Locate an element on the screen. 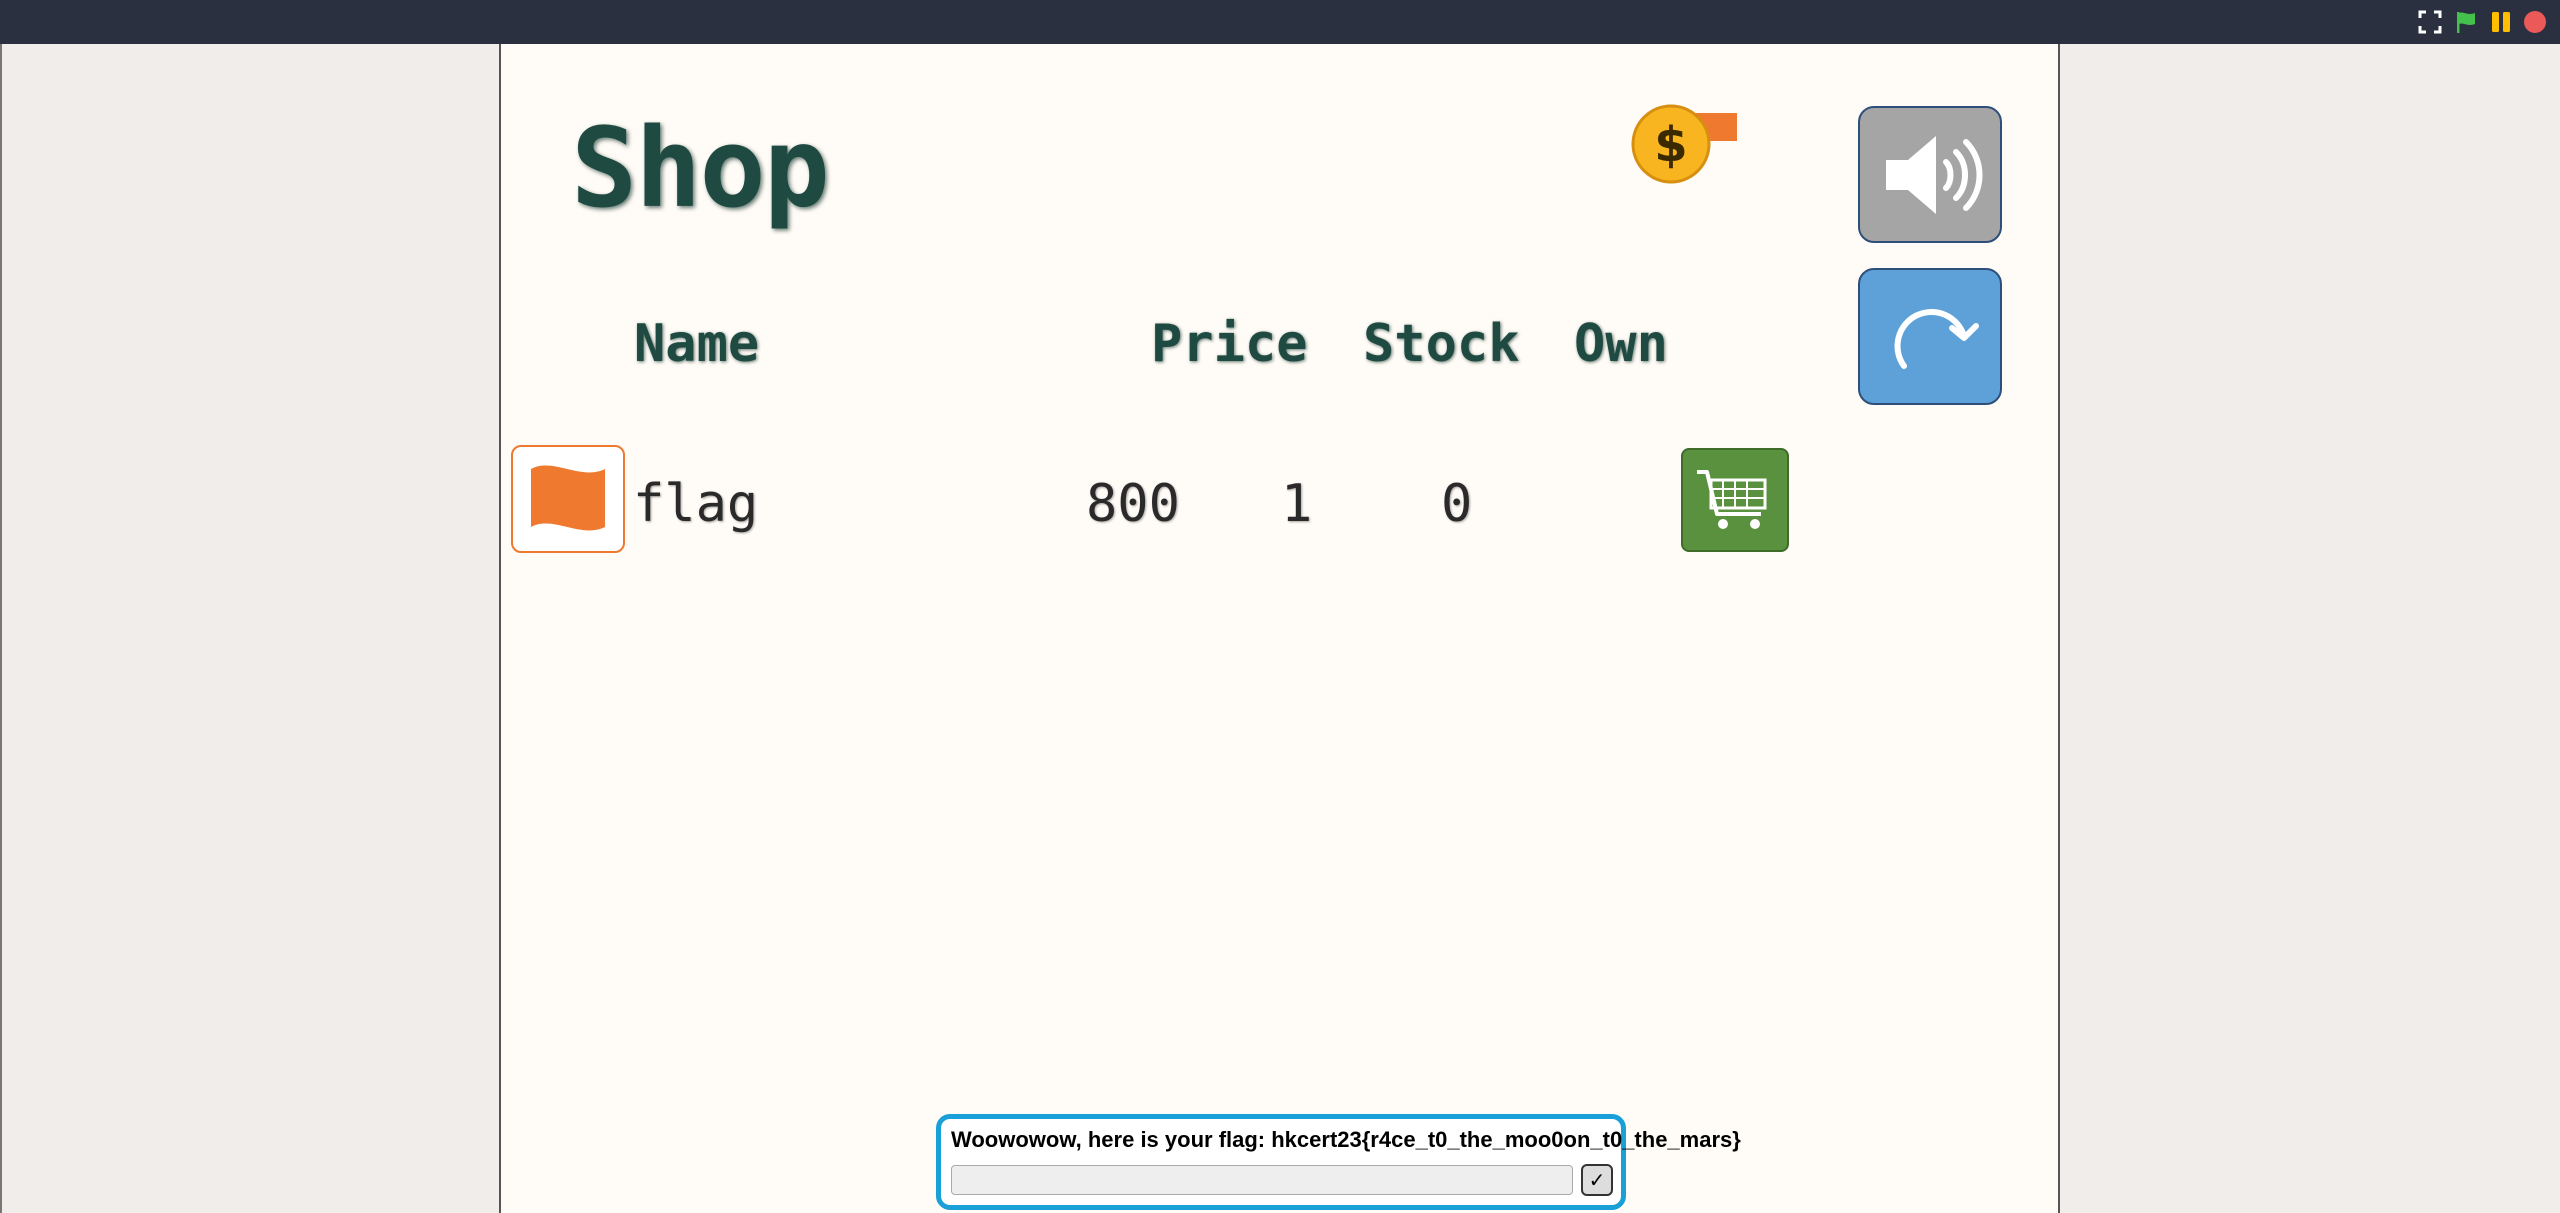 The height and width of the screenshot is (1213, 2560). coin-icon: $ is located at coordinates (1684, 144).